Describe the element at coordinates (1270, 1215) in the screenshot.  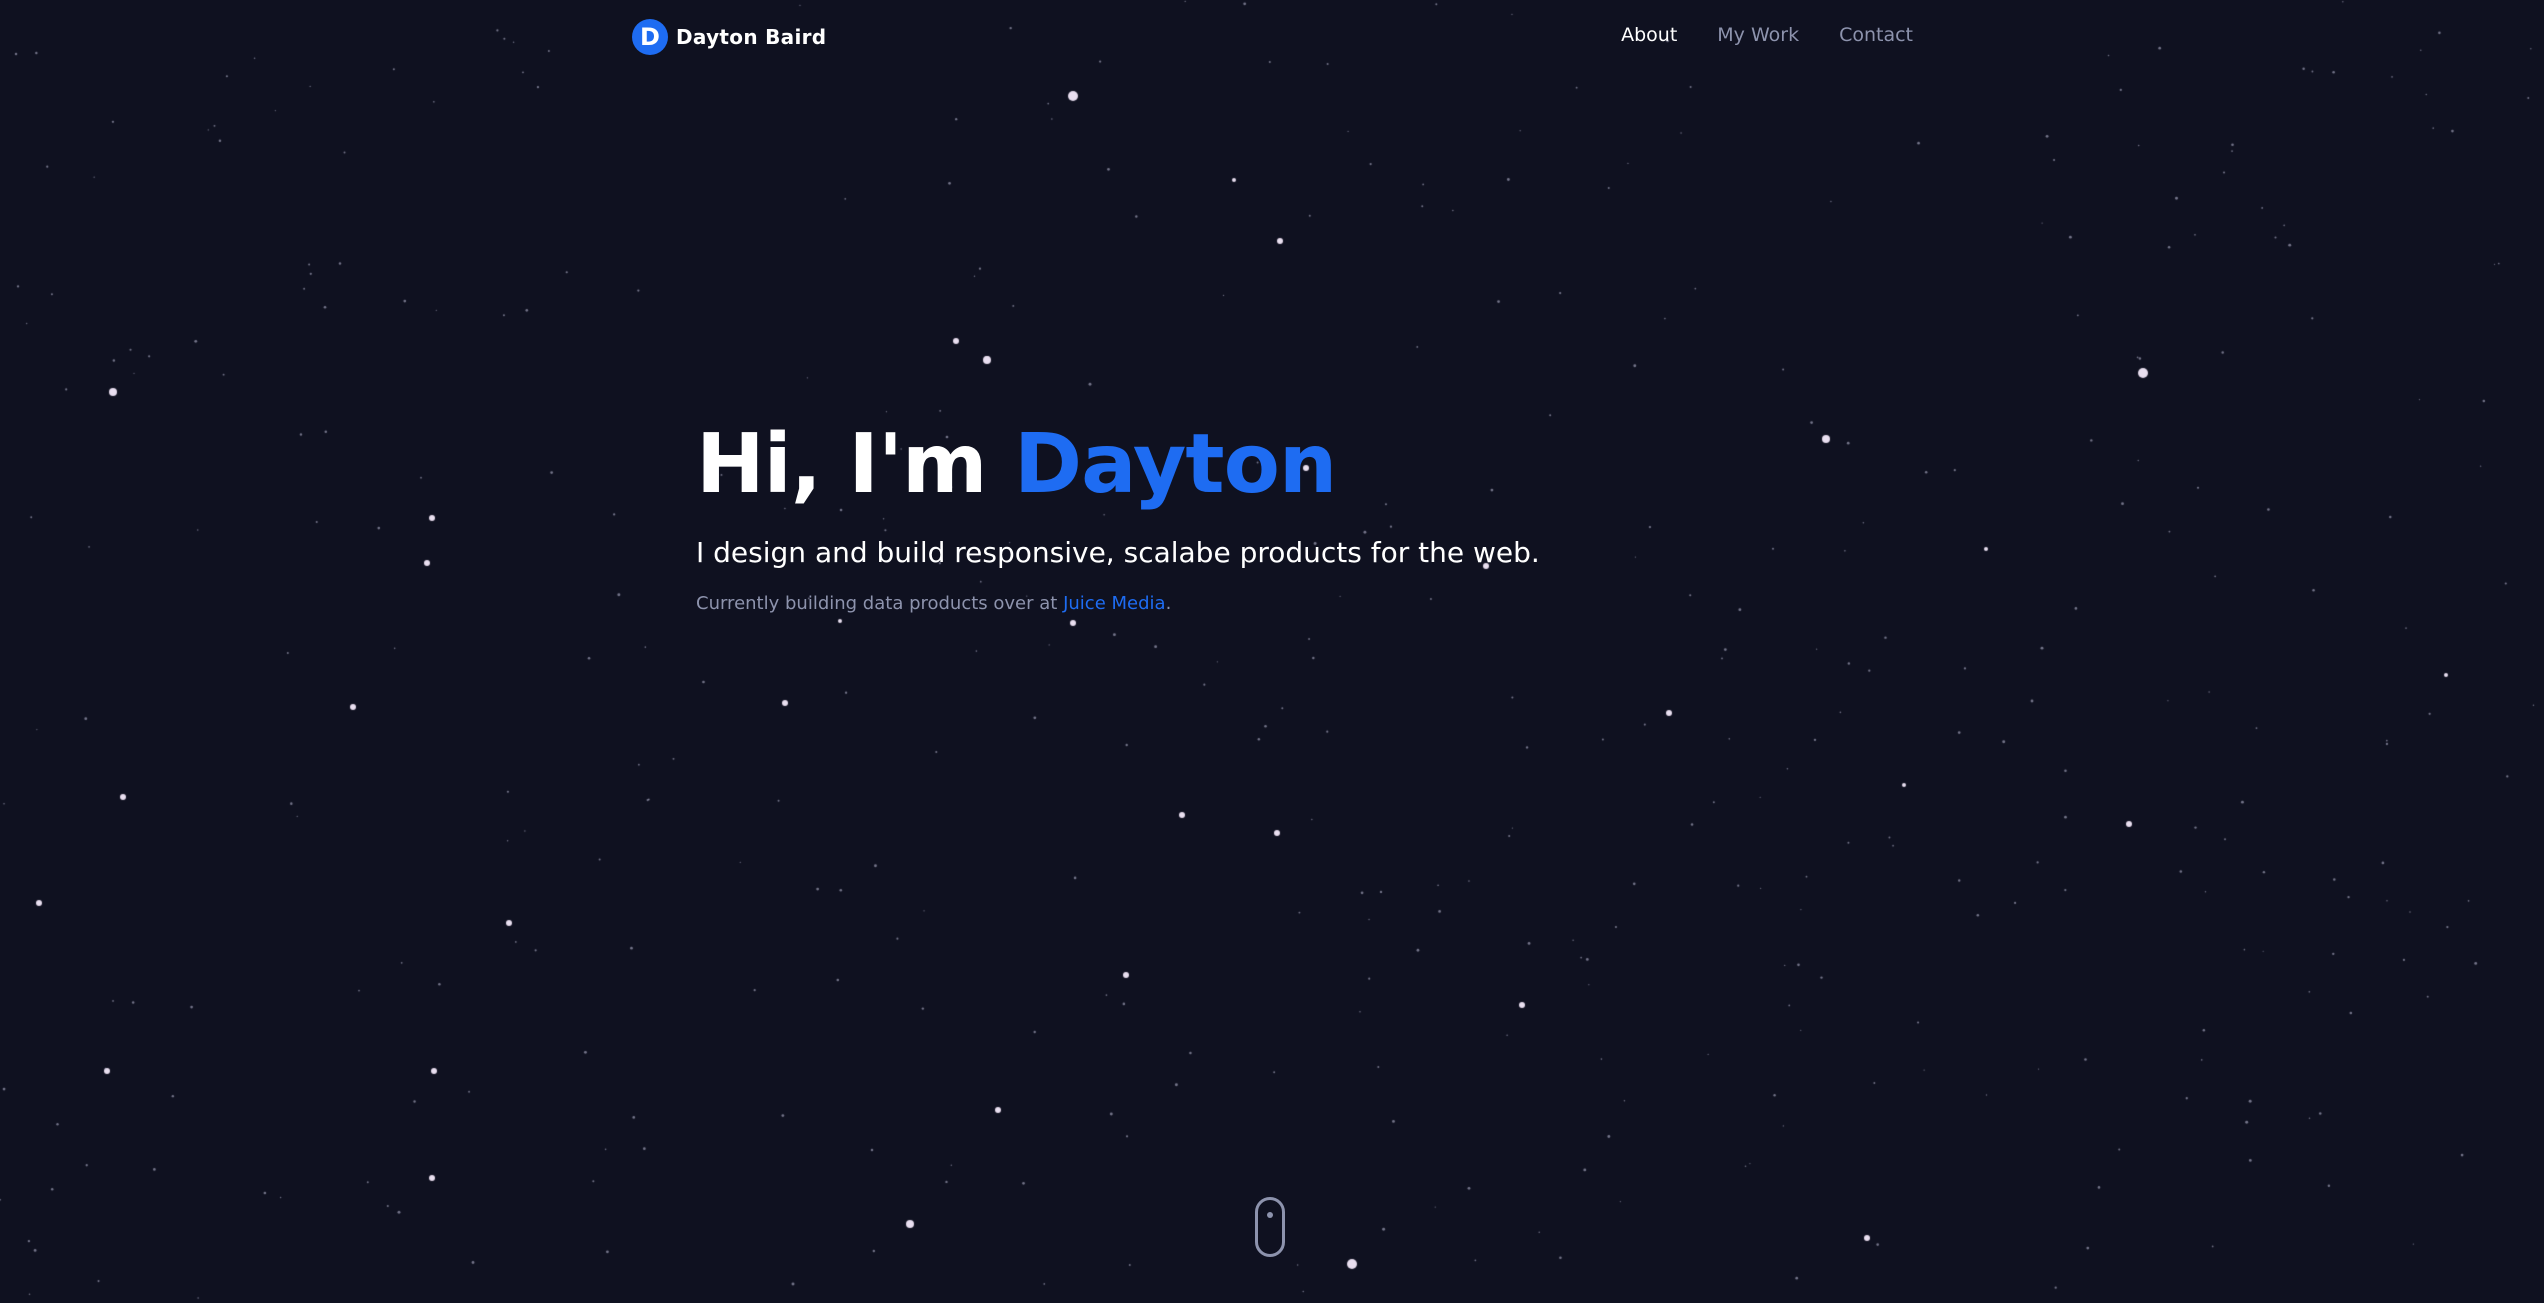
I see `scroll-wheel-dot` at that location.